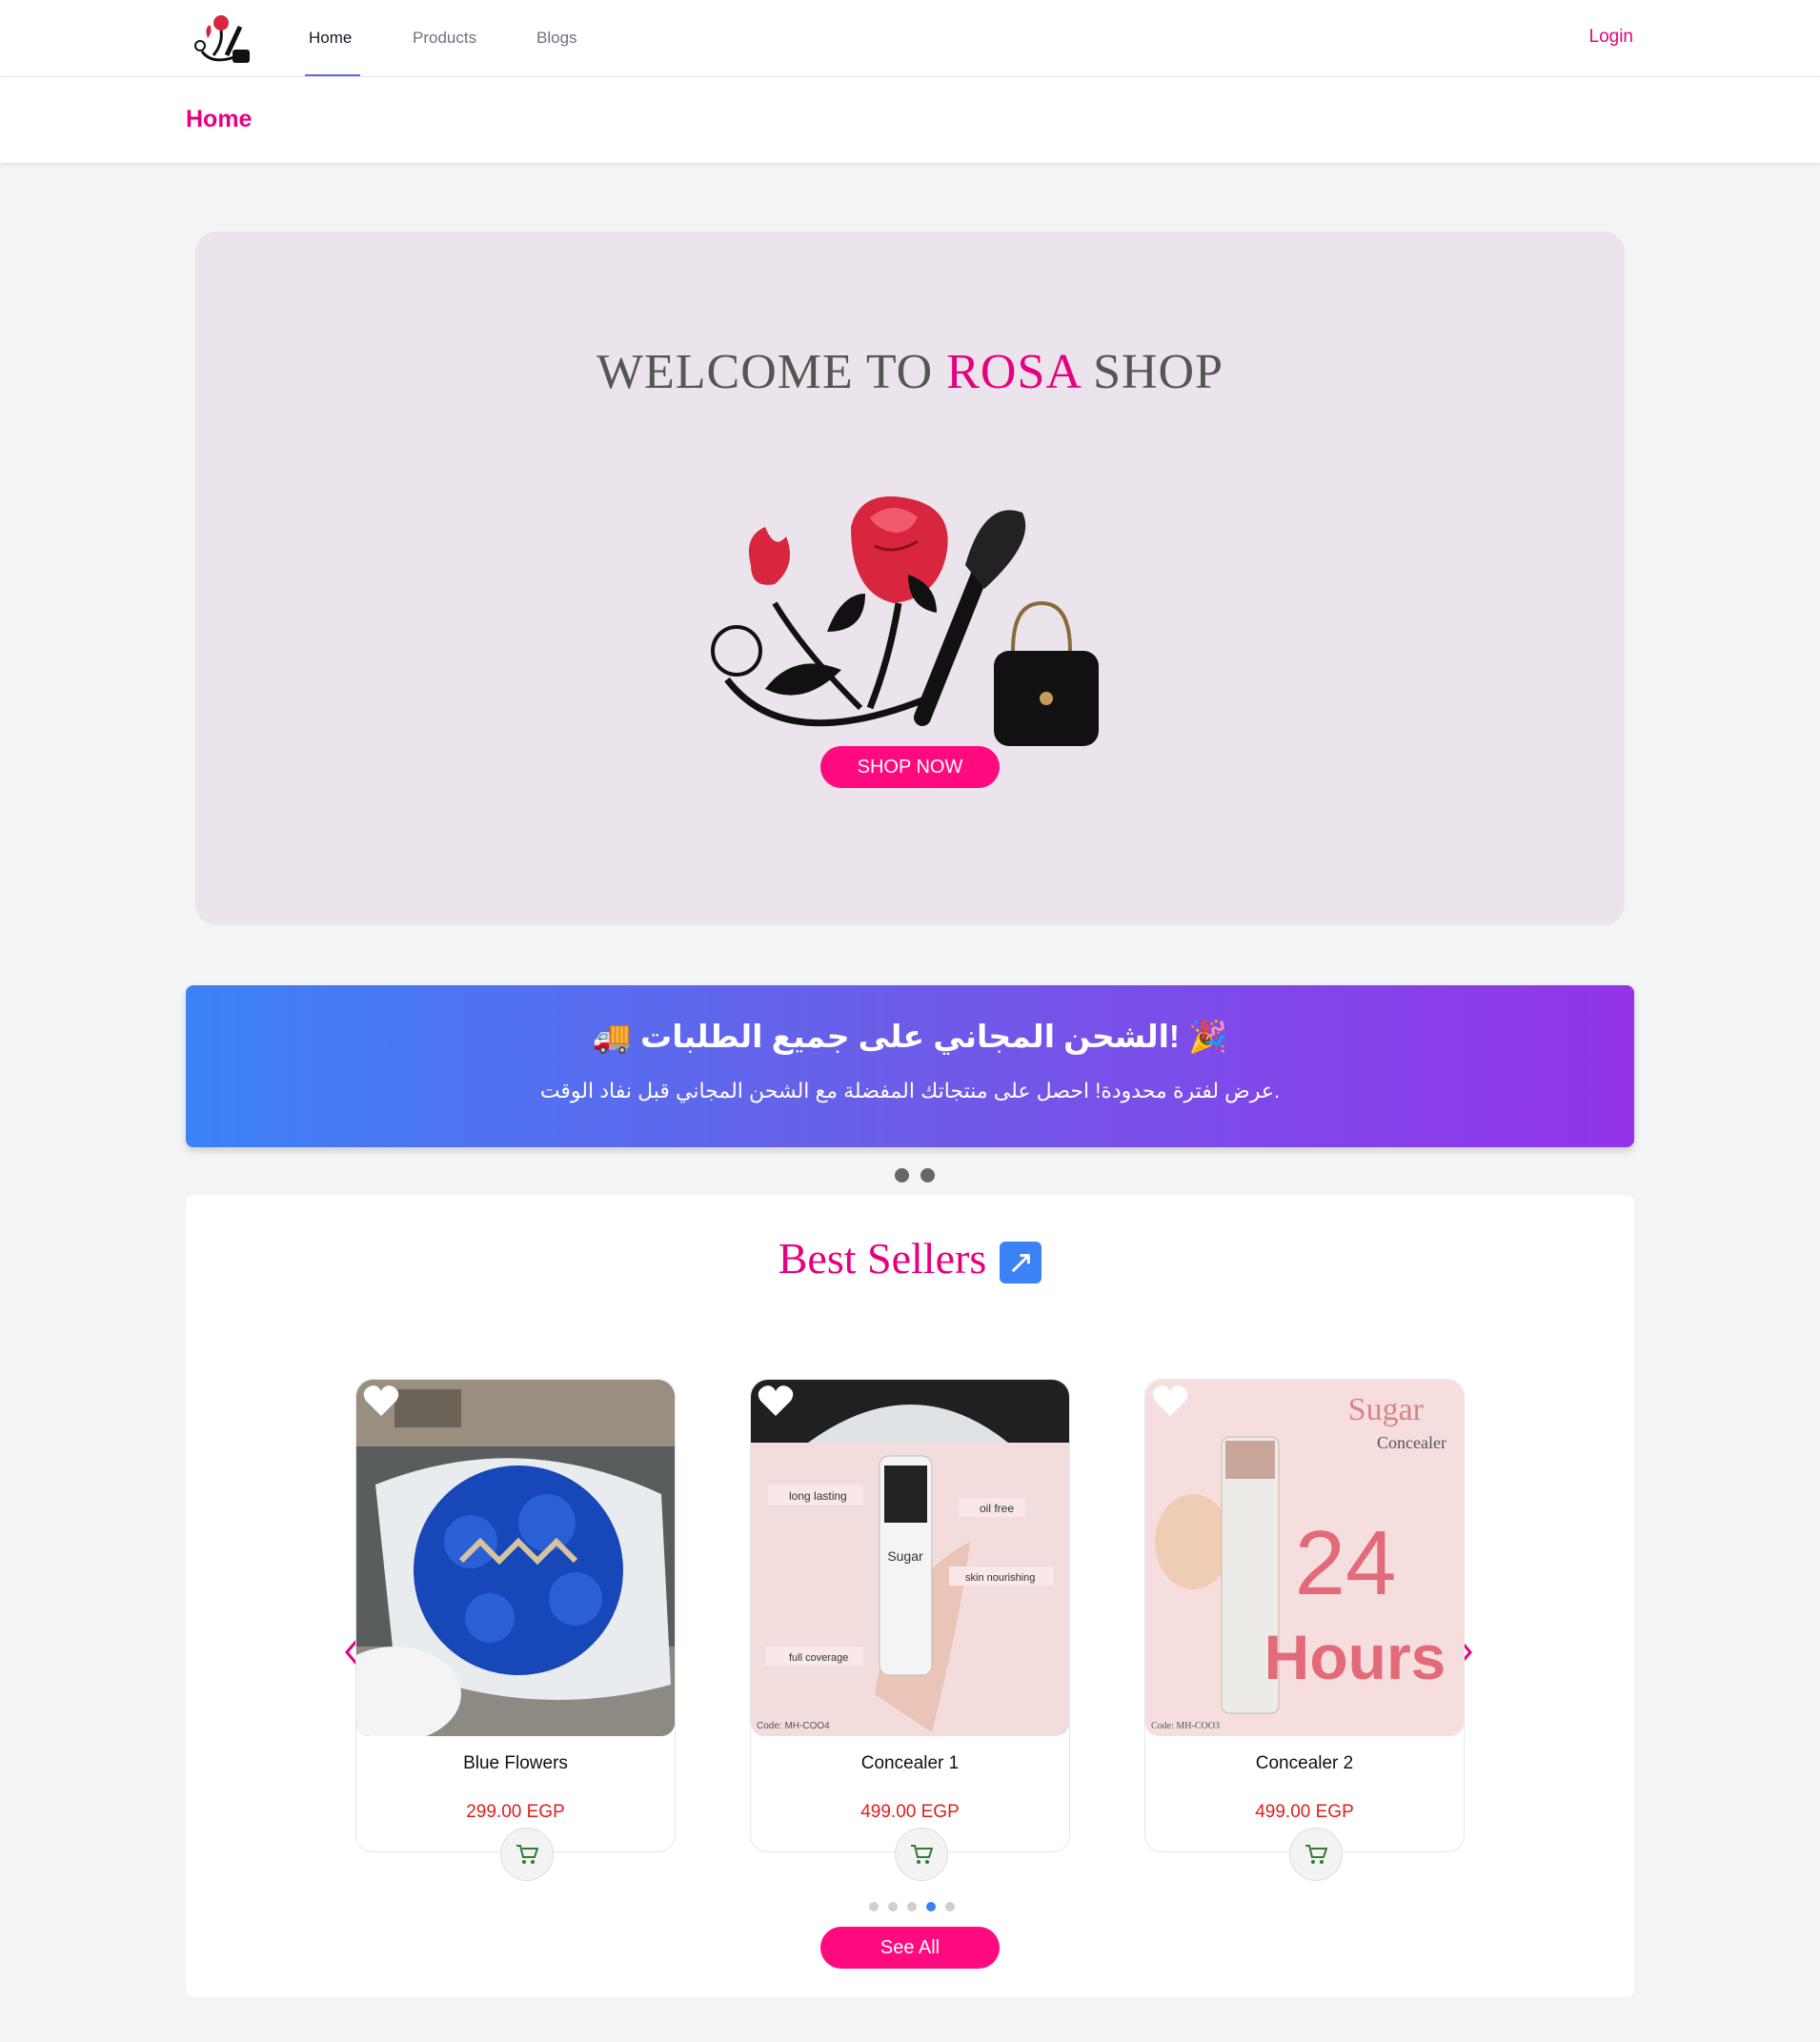  Describe the element at coordinates (515, 1763) in the screenshot. I see `product-name: Blue Flowers` at that location.